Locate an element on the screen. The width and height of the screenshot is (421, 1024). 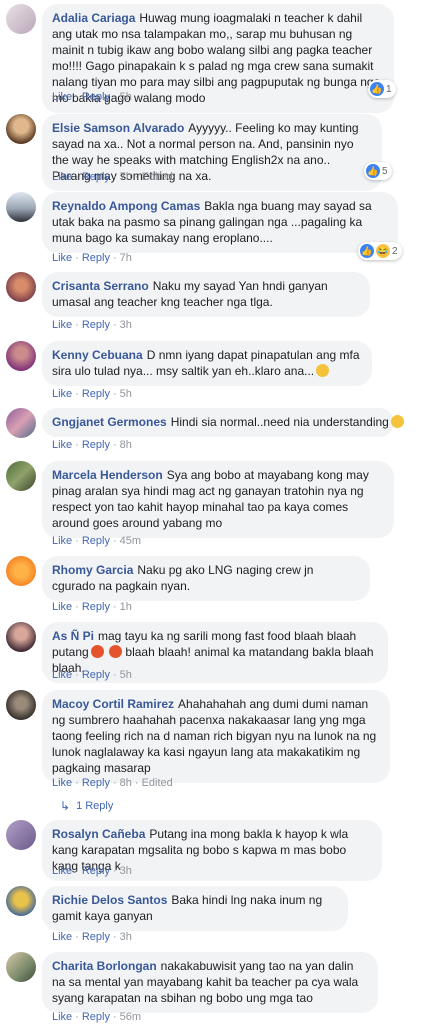
comment-author: Elsie Samson Alvarado is located at coordinates (118, 128).